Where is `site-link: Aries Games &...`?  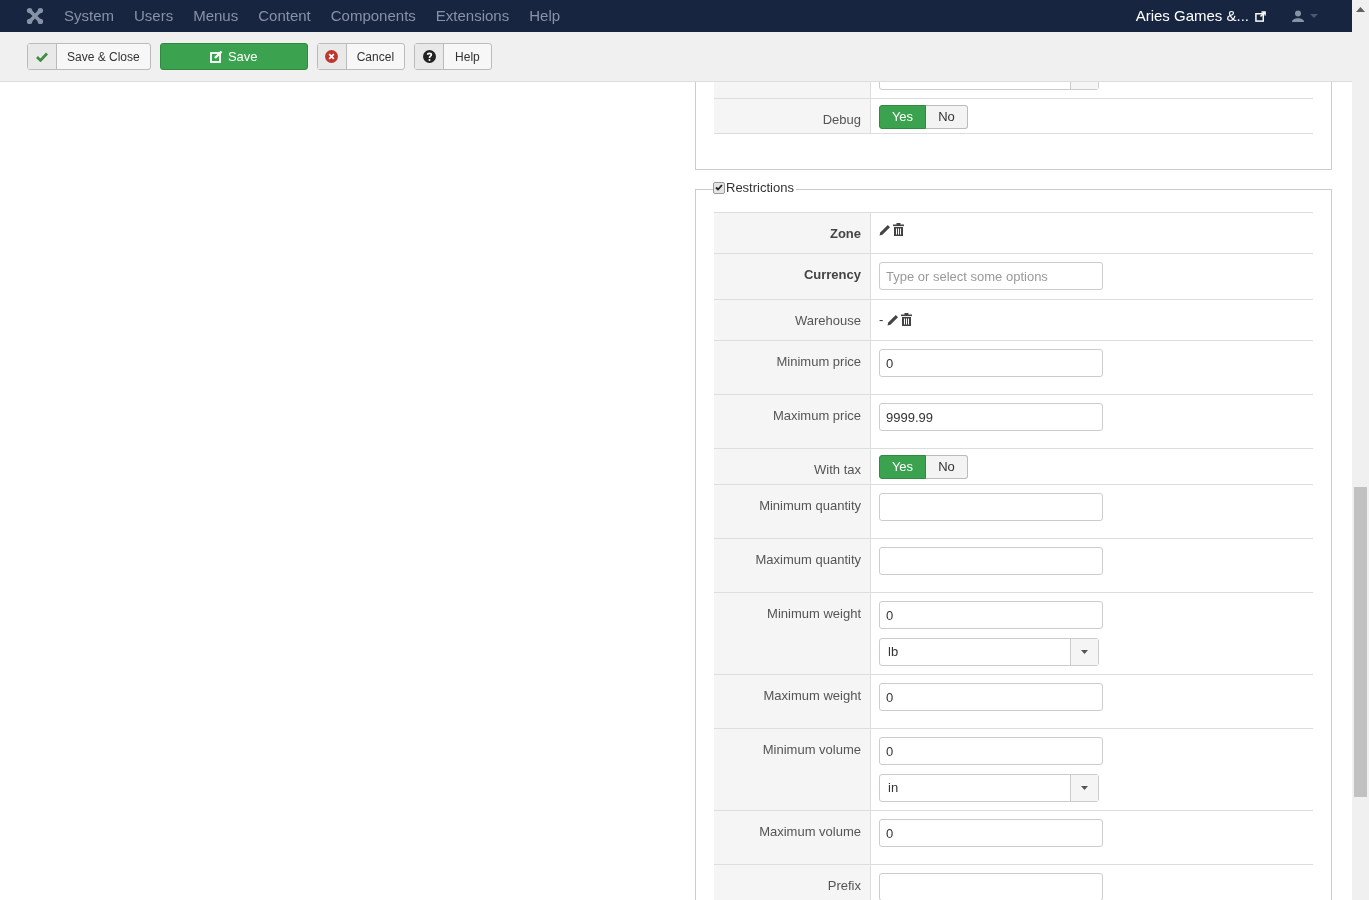 site-link: Aries Games &... is located at coordinates (1192, 16).